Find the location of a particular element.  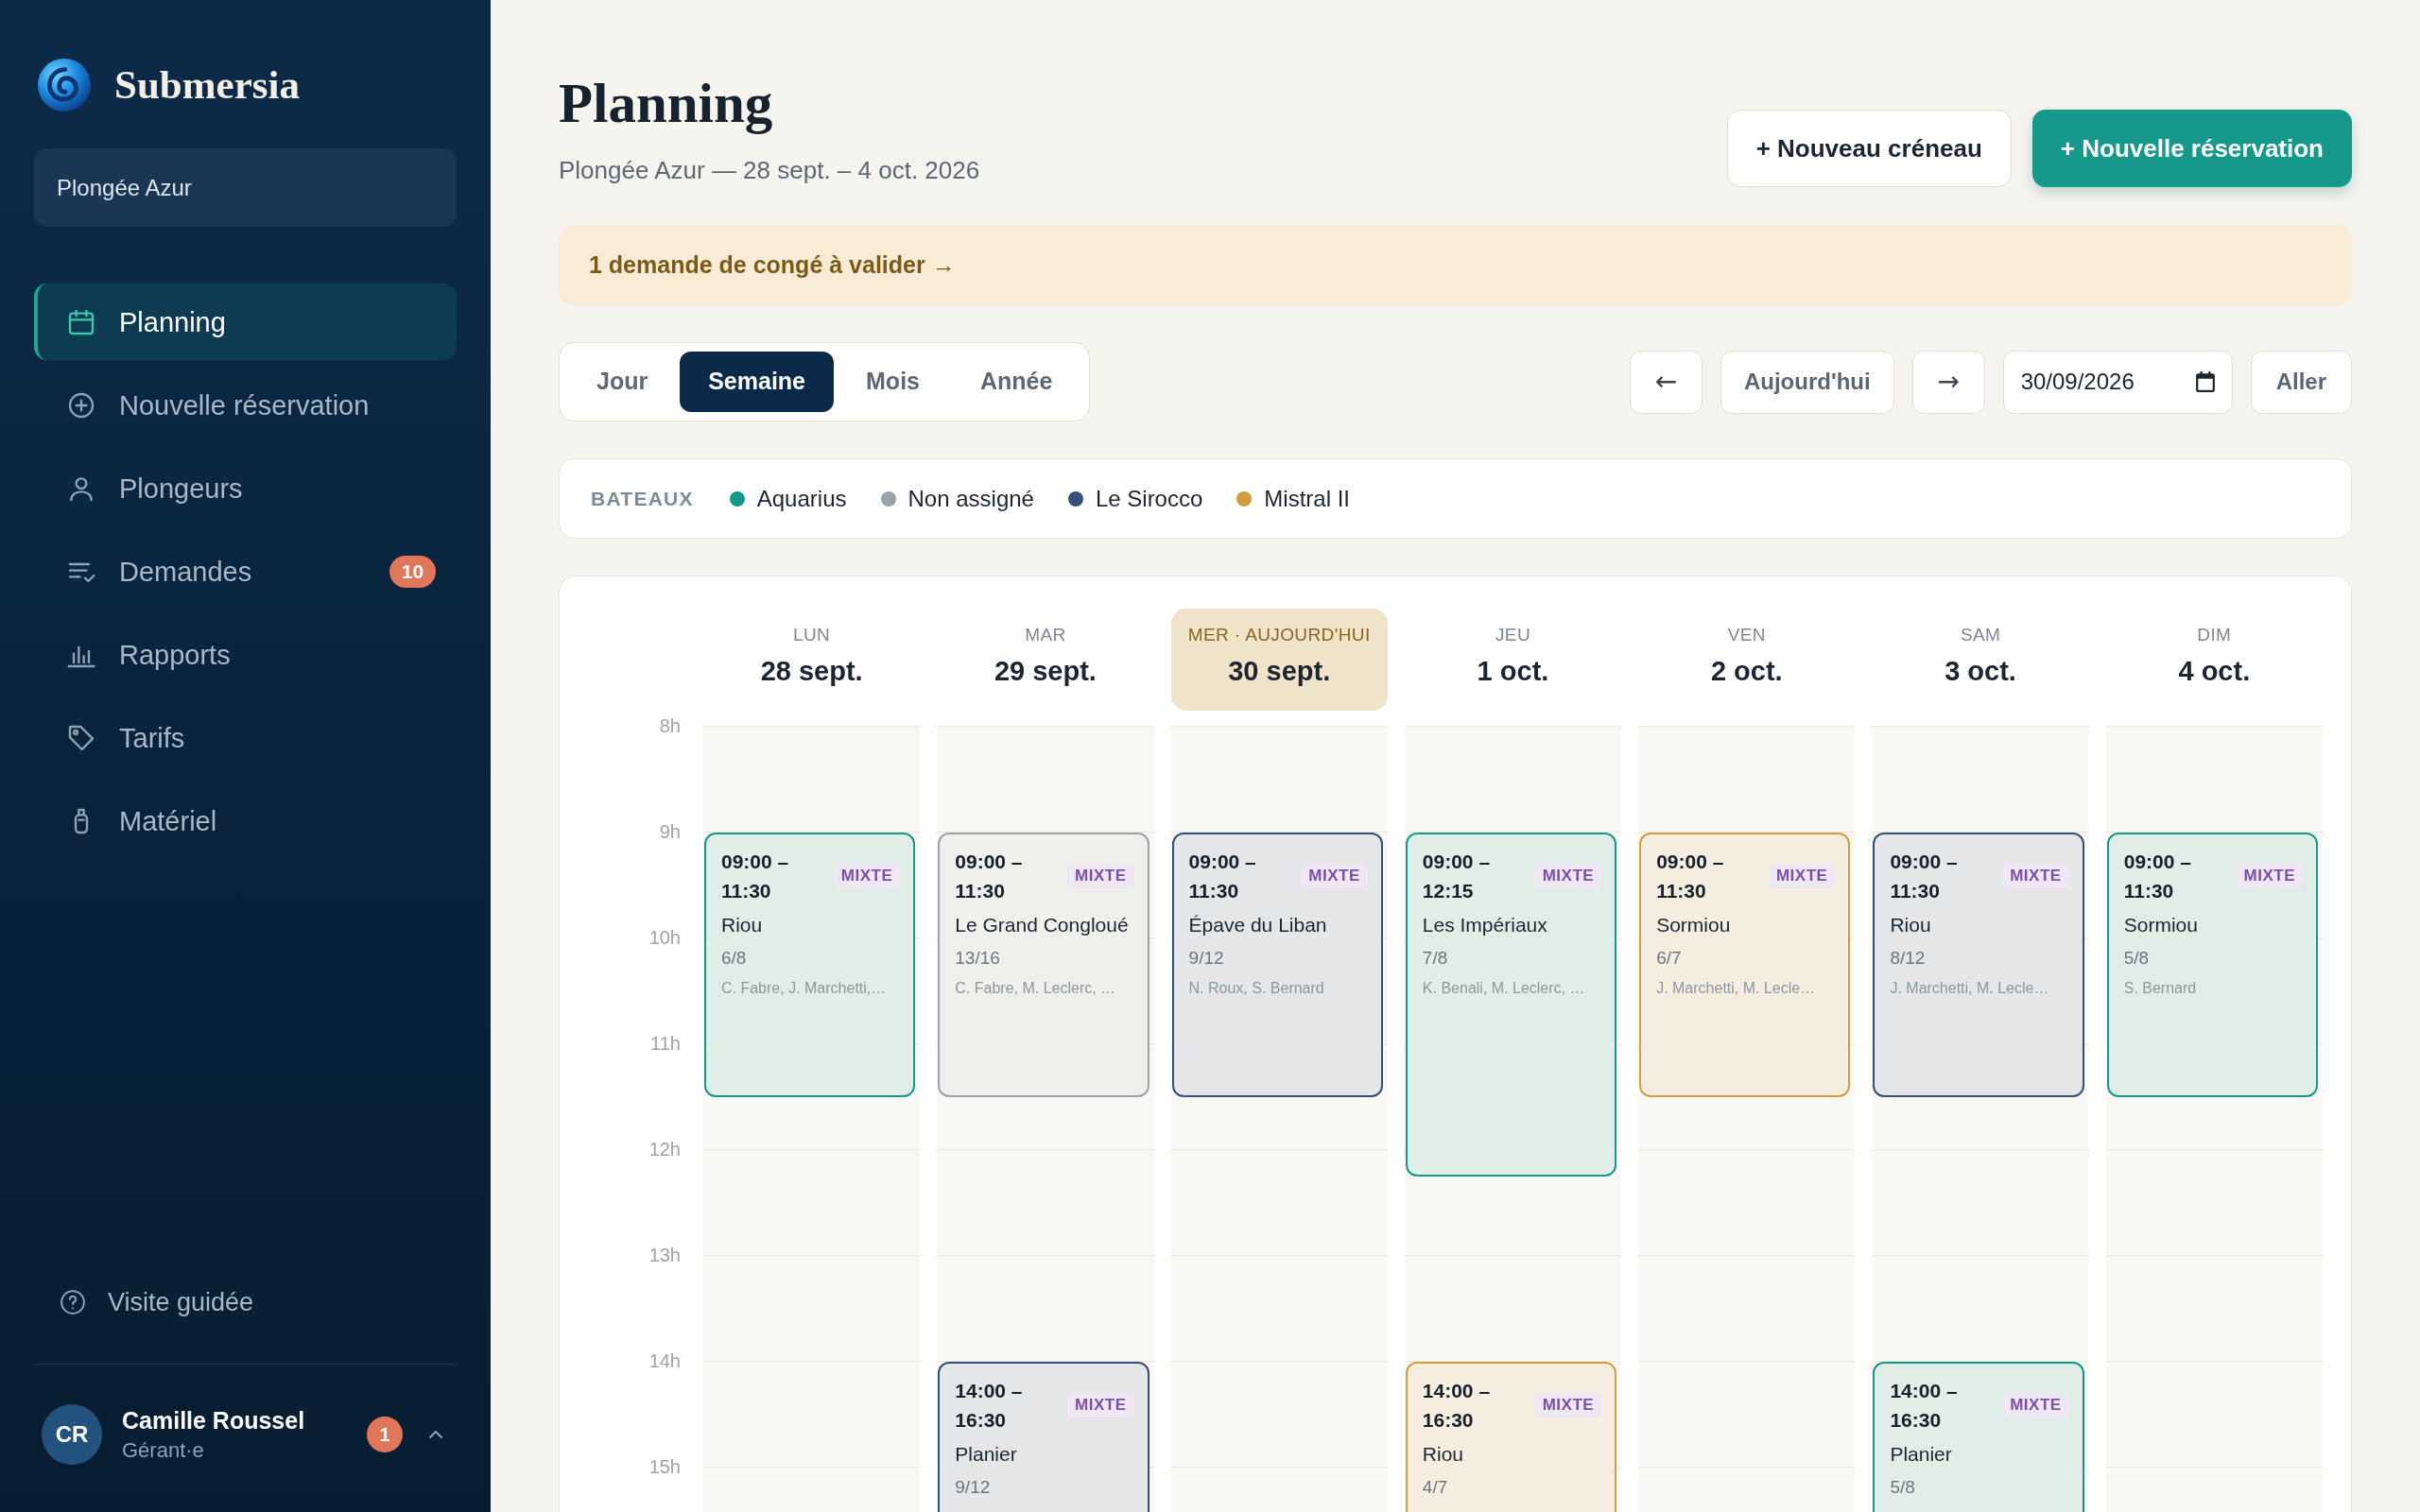

hour-label: 15h is located at coordinates (665, 1467).